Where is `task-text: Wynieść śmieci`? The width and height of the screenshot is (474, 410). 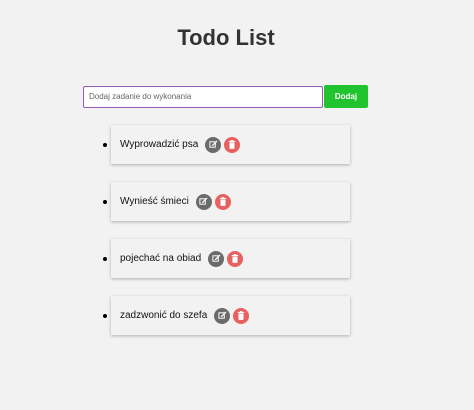 task-text: Wynieść śmieci is located at coordinates (154, 201).